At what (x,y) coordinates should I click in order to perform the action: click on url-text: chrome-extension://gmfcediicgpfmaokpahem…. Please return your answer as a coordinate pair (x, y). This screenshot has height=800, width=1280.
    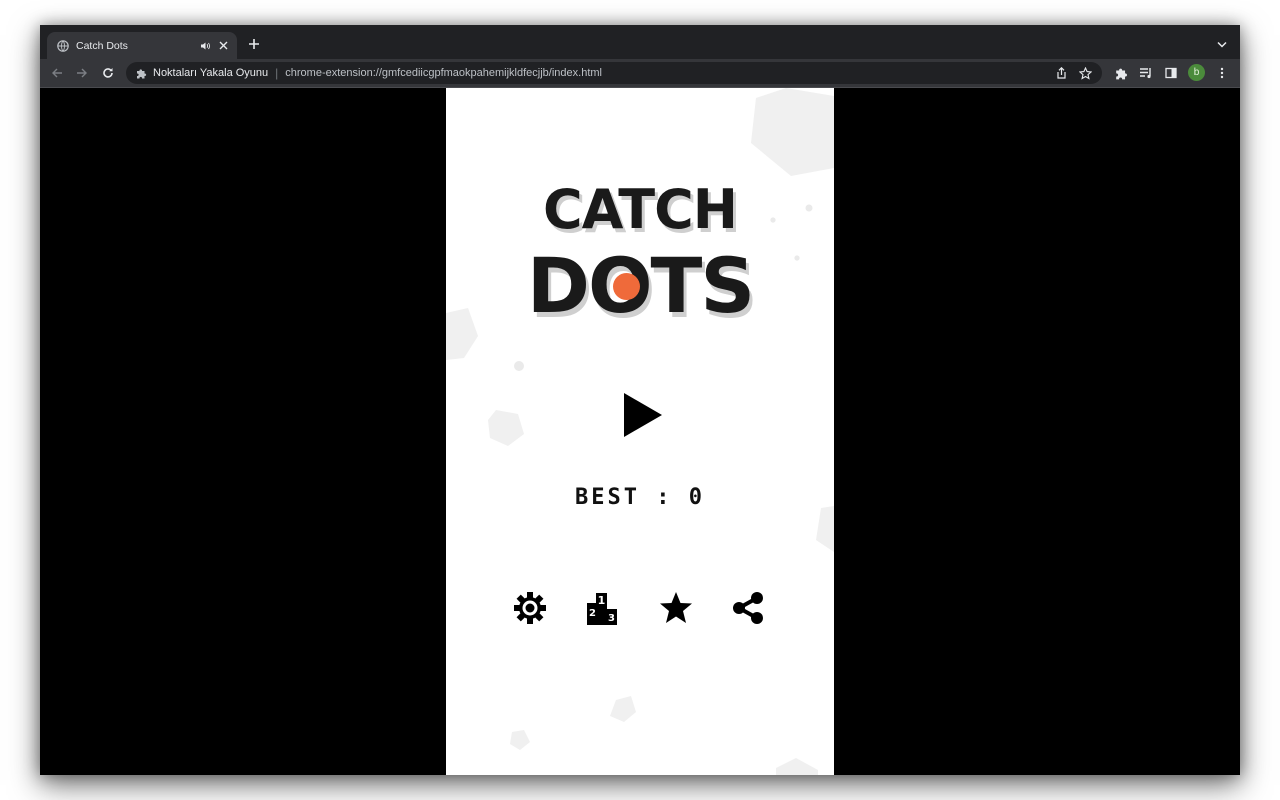
    Looking at the image, I should click on (669, 73).